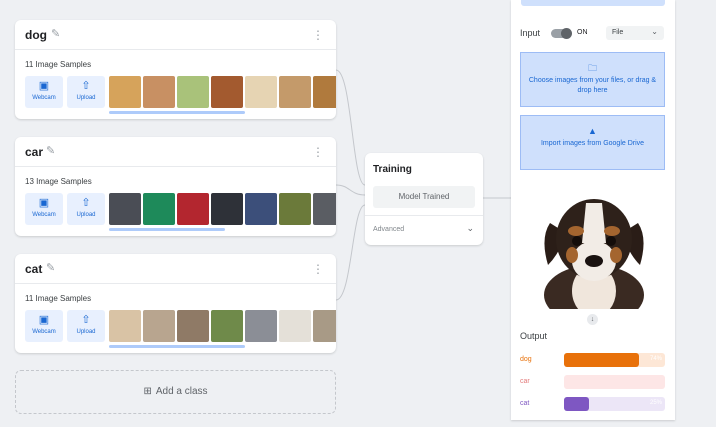 Image resolution: width=716 pixels, height=427 pixels. Describe the element at coordinates (58, 181) in the screenshot. I see `samples-count: 13 Image Samples` at that location.